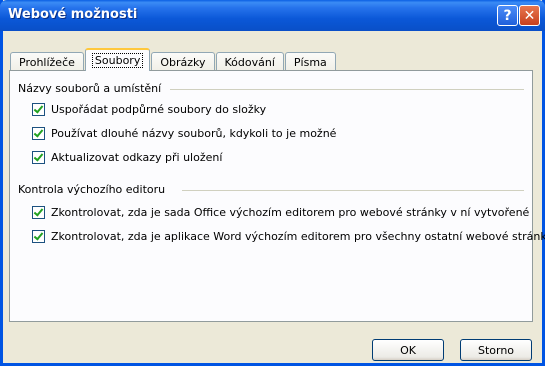 This screenshot has height=366, width=545. I want to click on close-button: ✕, so click(529, 15).